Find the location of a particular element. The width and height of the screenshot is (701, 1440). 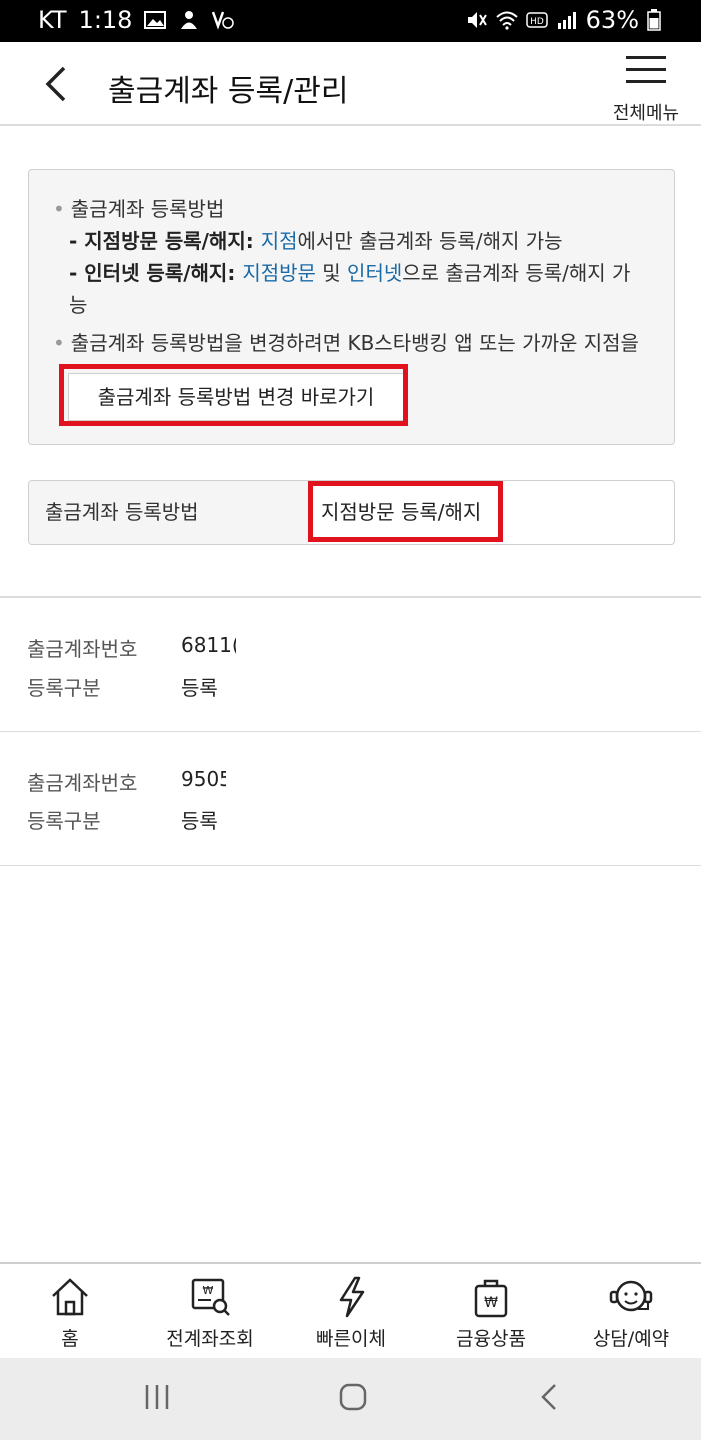

nav-home: 홈 is located at coordinates (70, 1312).